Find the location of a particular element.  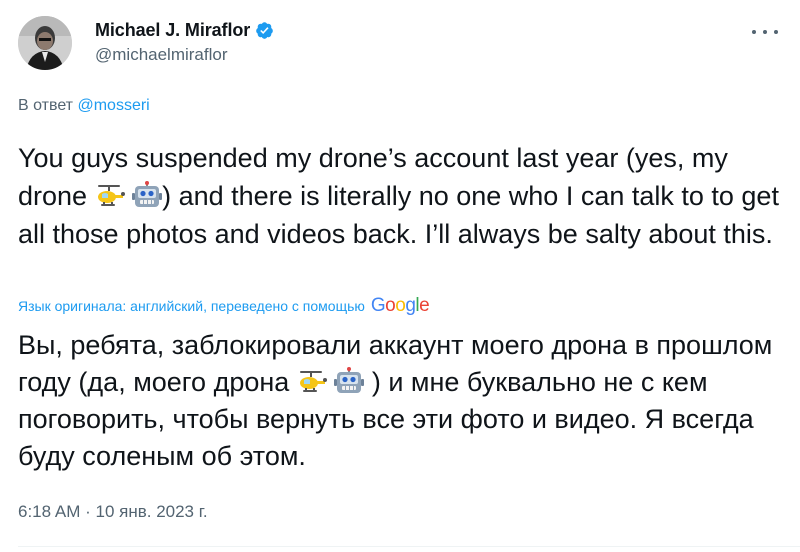

reply-context: В ответ @mosseri is located at coordinates (84, 106).